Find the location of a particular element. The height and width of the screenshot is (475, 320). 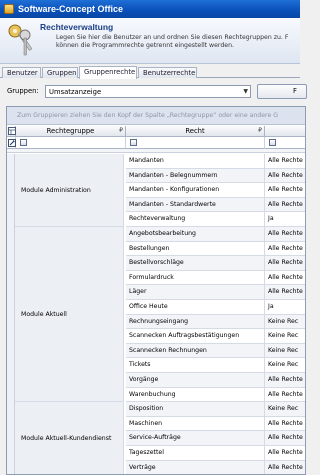

cell-recht: Warenbuchung is located at coordinates (195, 395).